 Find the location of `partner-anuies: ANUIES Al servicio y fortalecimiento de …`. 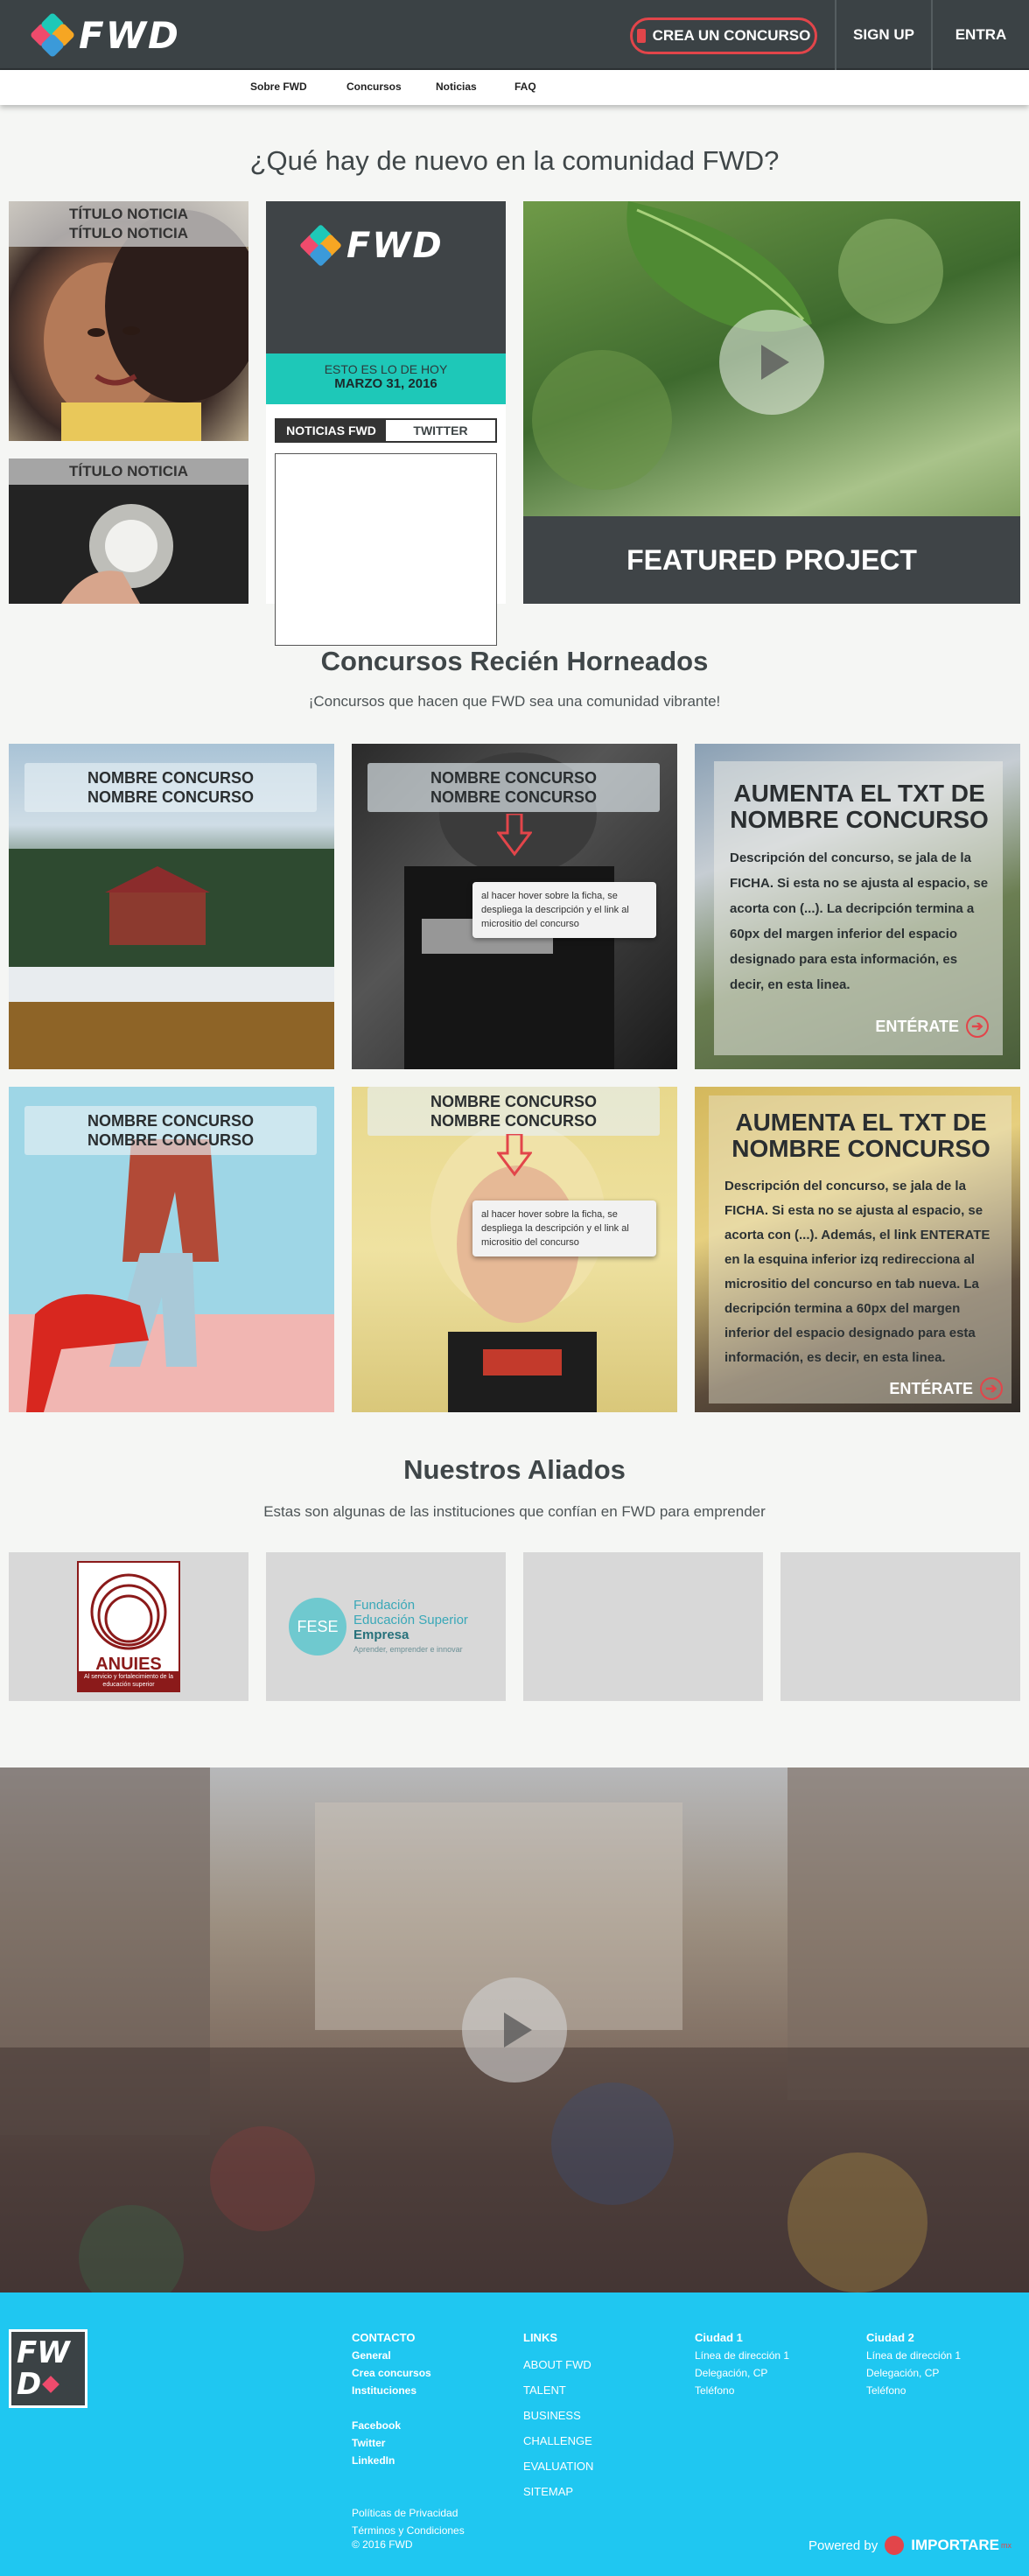

partner-anuies: ANUIES Al servicio y fortalecimiento de … is located at coordinates (128, 1626).